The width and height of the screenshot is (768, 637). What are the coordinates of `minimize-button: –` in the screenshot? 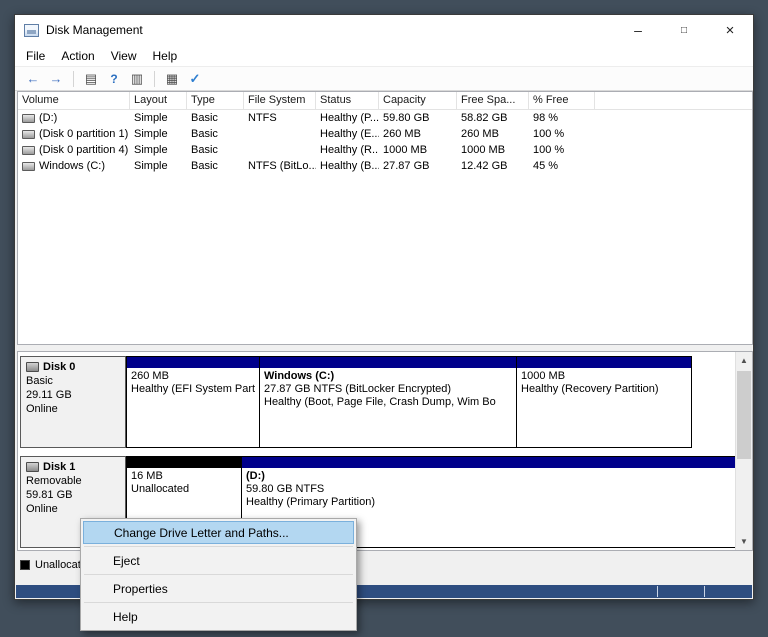 It's located at (638, 30).